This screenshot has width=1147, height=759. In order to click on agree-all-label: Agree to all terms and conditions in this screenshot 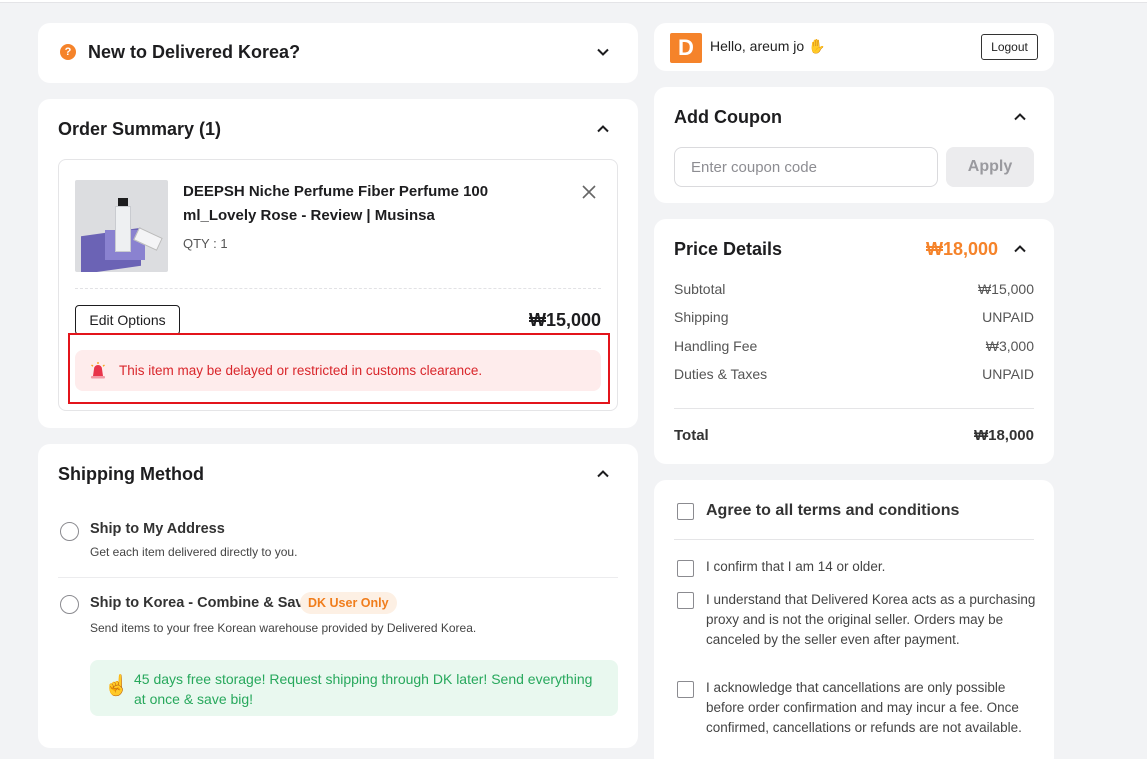, I will do `click(832, 511)`.